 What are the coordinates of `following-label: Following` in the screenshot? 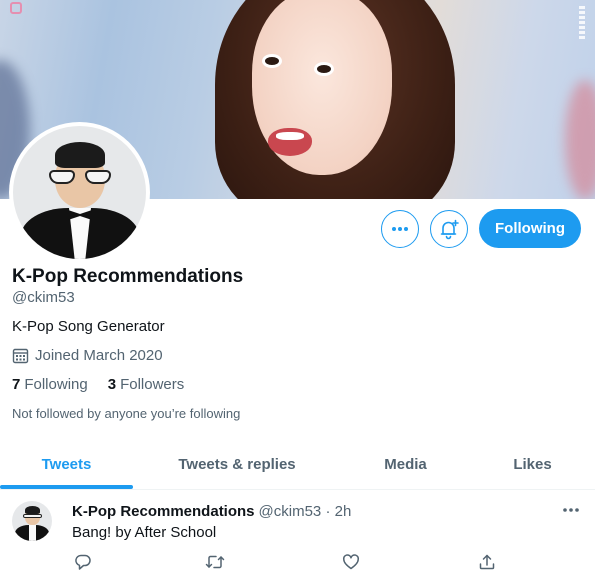 It's located at (56, 384).